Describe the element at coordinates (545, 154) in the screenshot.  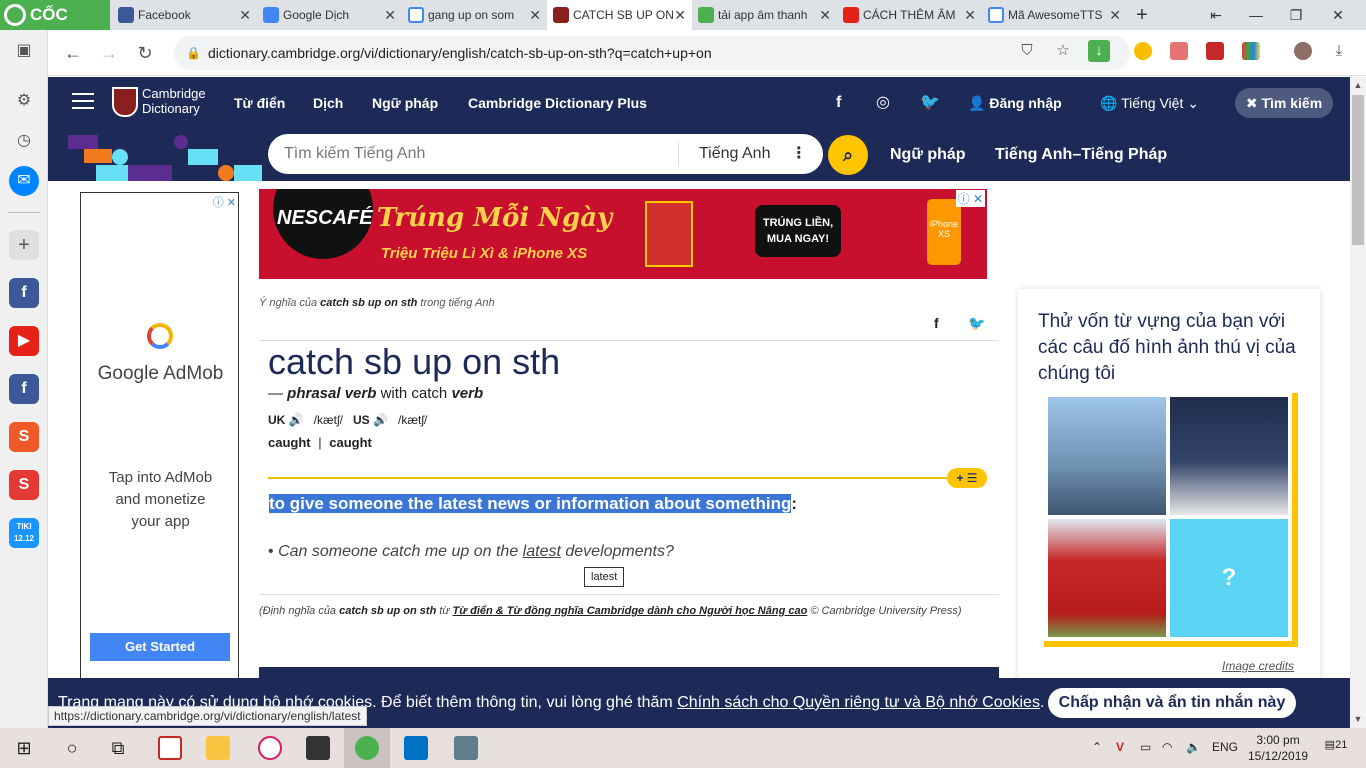
I see `search-input: Tìm kiếm Tiếng Anh Tiếng Anh ⋮` at that location.